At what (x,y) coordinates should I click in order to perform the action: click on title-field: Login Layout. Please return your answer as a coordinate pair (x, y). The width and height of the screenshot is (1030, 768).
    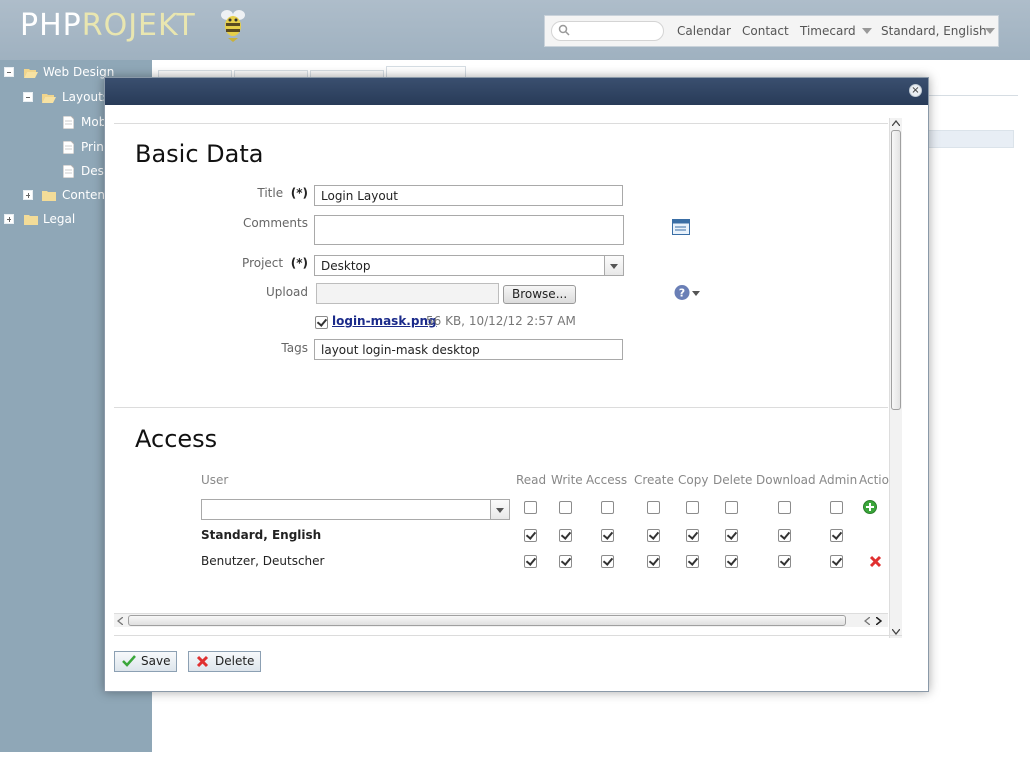
    Looking at the image, I should click on (468, 195).